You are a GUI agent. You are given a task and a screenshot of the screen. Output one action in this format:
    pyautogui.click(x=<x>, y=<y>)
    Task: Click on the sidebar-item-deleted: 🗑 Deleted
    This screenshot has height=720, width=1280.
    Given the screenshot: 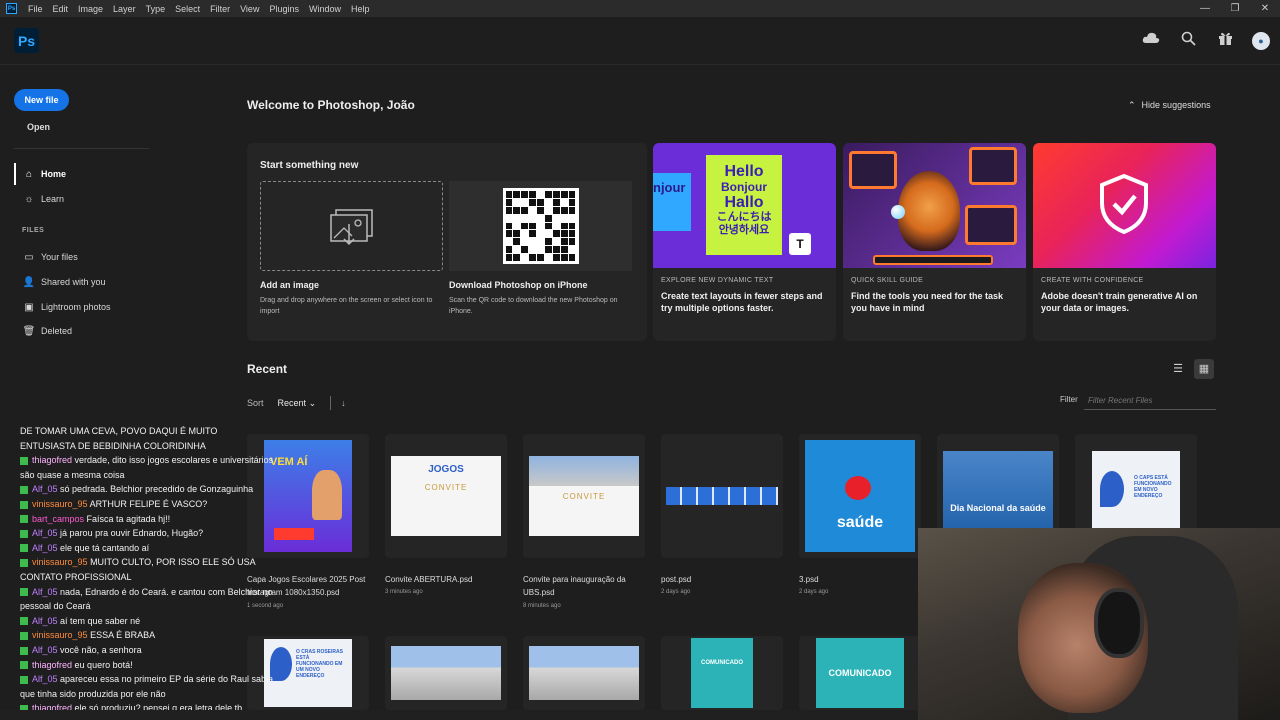 What is the action you would take?
    pyautogui.click(x=84, y=331)
    